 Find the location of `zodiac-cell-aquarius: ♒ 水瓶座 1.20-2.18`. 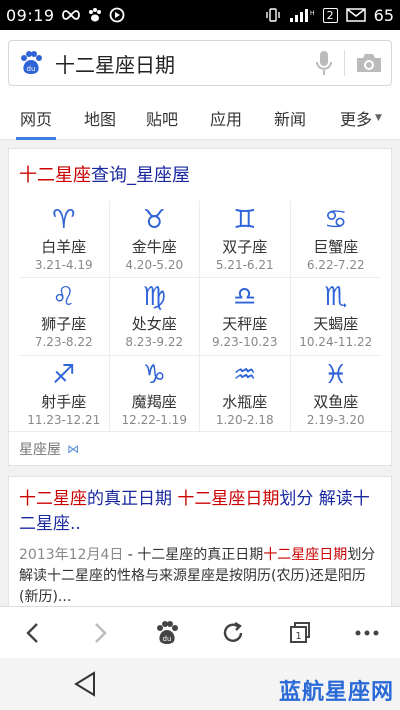

zodiac-cell-aquarius: ♒ 水瓶座 1.20-2.18 is located at coordinates (245, 394).